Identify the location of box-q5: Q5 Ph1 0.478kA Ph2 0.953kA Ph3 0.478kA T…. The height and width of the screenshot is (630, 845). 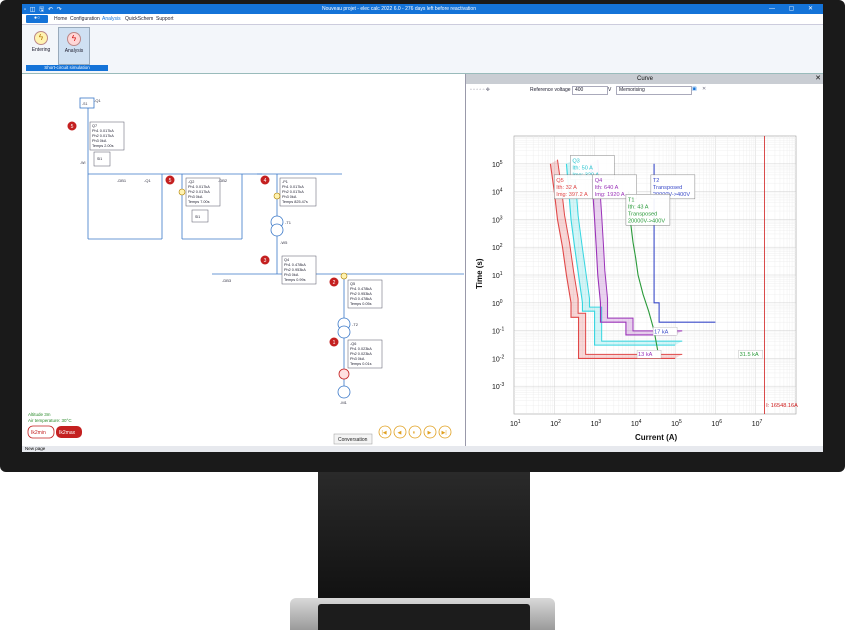
(365, 294).